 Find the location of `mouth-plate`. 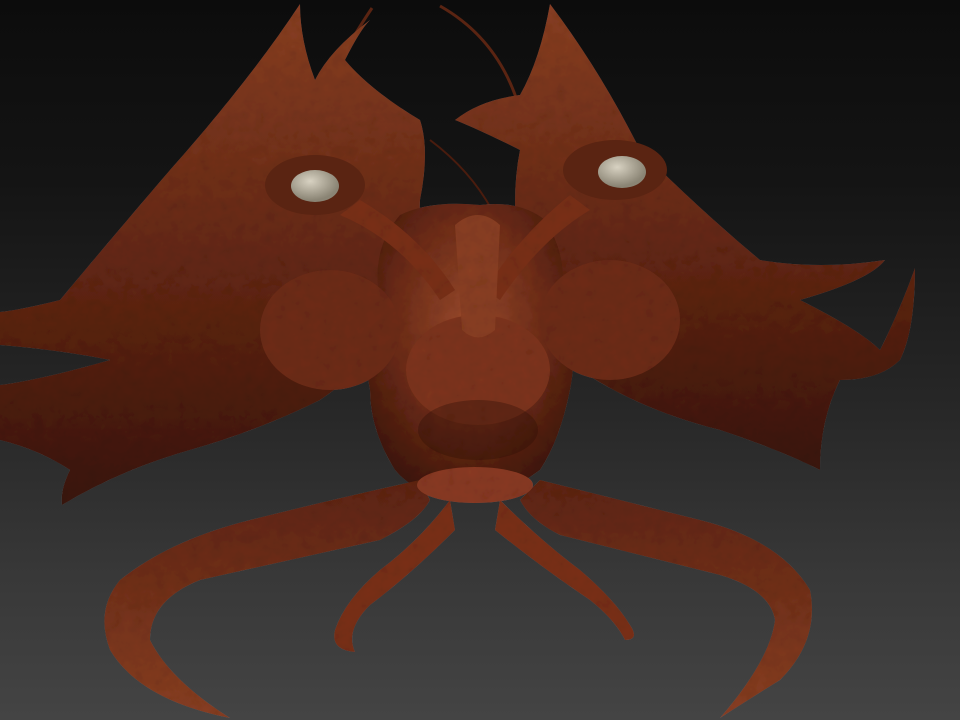

mouth-plate is located at coordinates (475, 485).